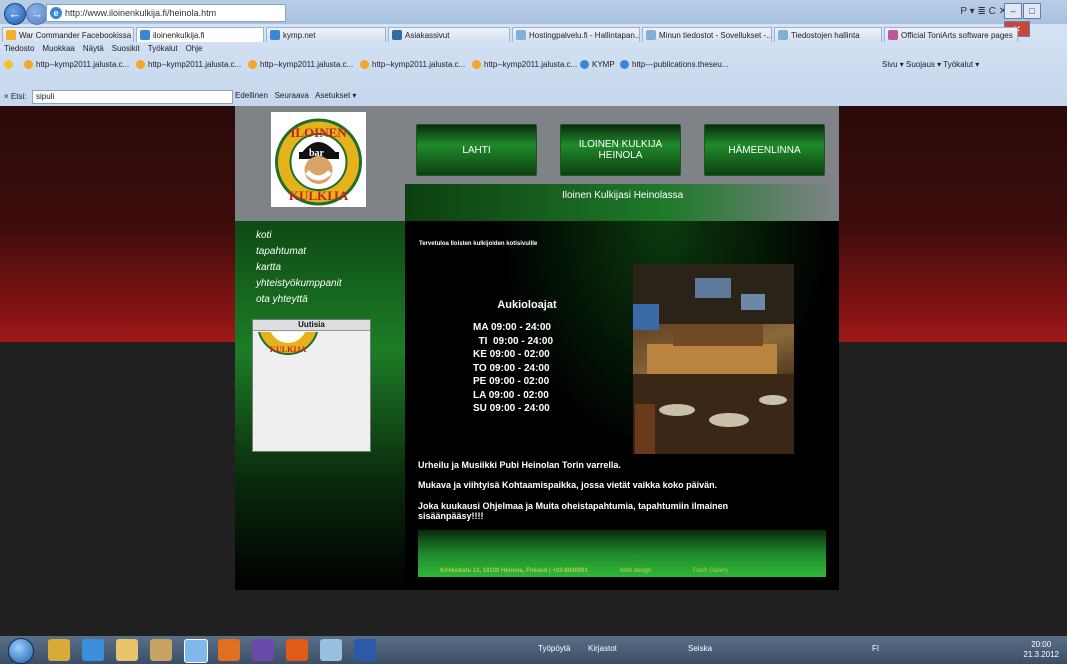 The height and width of the screenshot is (664, 1067). What do you see at coordinates (68, 34) in the screenshot?
I see `tab-war-commander: War Commander Facebookissa` at bounding box center [68, 34].